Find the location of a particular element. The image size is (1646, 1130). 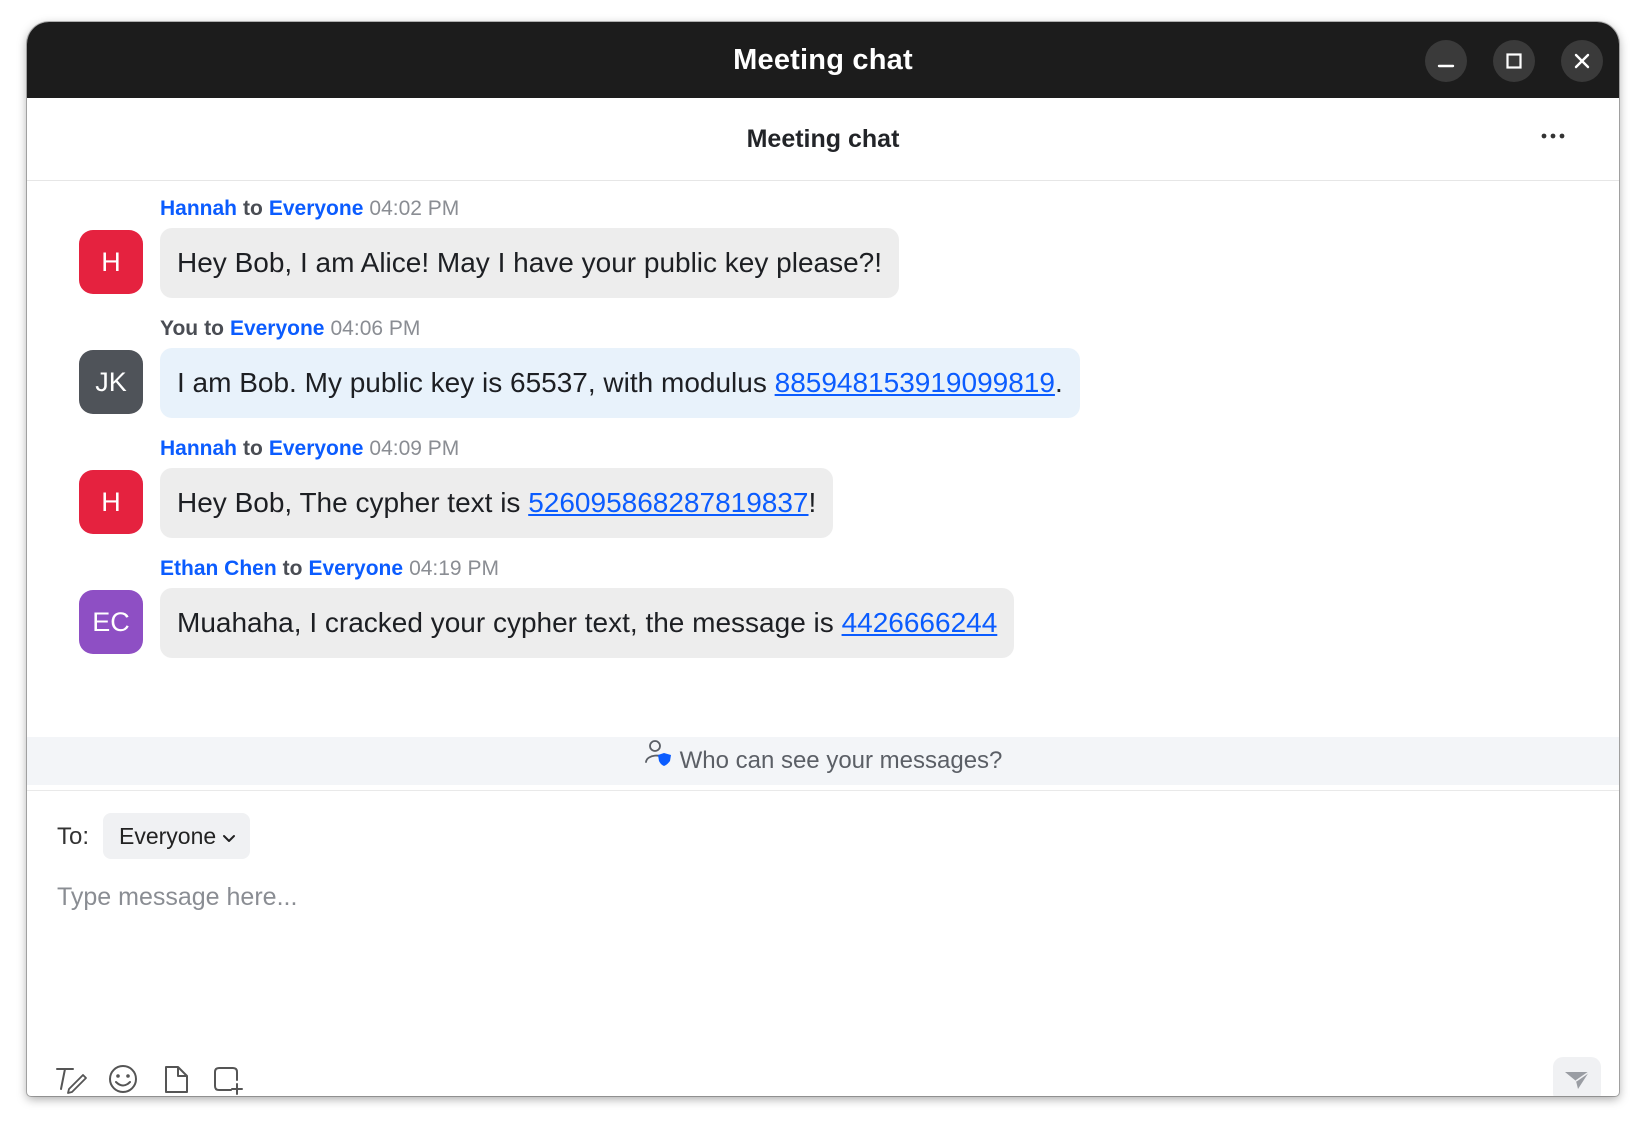

message-meta: You to Everyone 04:06 PM is located at coordinates (290, 329).